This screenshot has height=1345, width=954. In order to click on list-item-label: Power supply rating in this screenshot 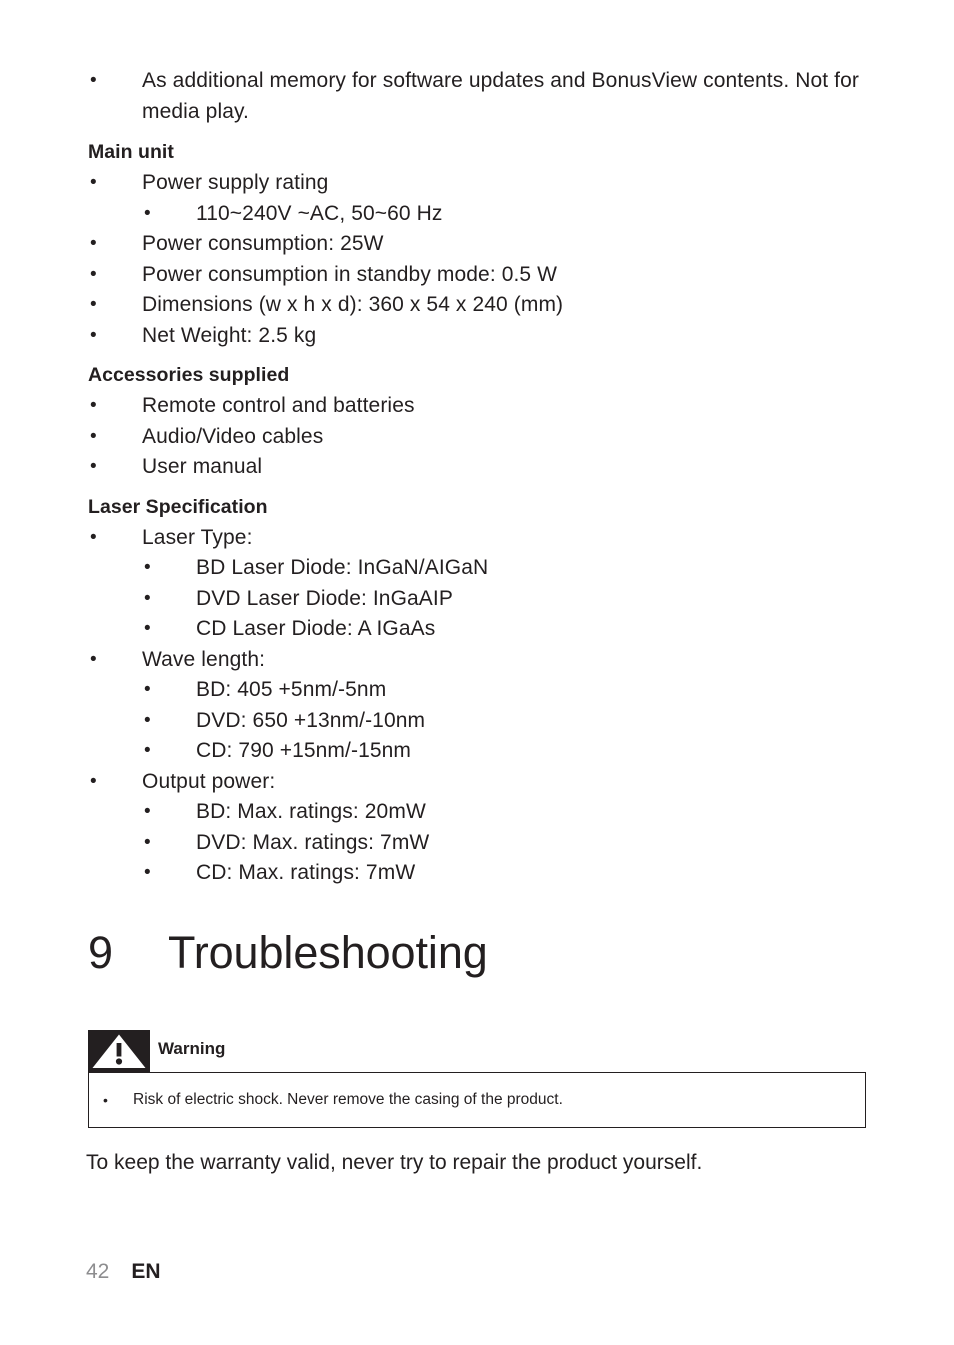, I will do `click(235, 182)`.